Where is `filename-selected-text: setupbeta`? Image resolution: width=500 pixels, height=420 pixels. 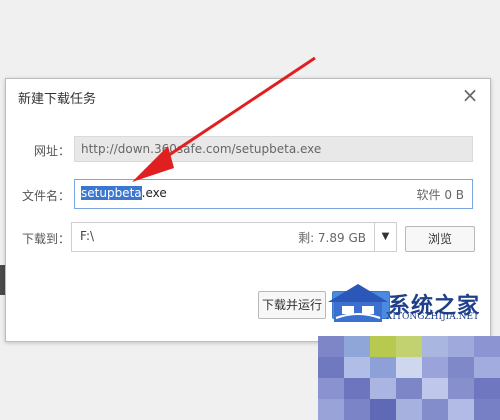
filename-selected-text: setupbeta is located at coordinates (111, 193).